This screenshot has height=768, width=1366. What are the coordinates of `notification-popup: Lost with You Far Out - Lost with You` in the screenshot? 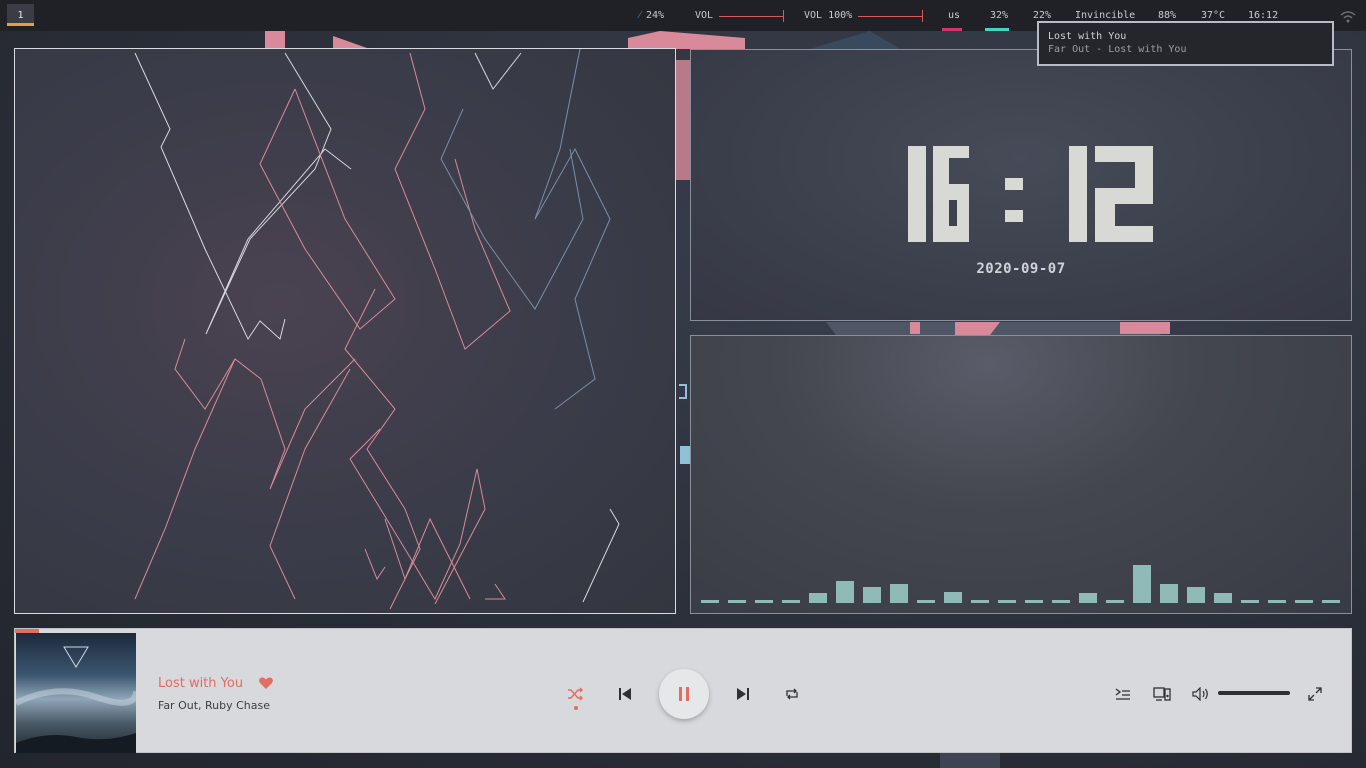 It's located at (1185, 43).